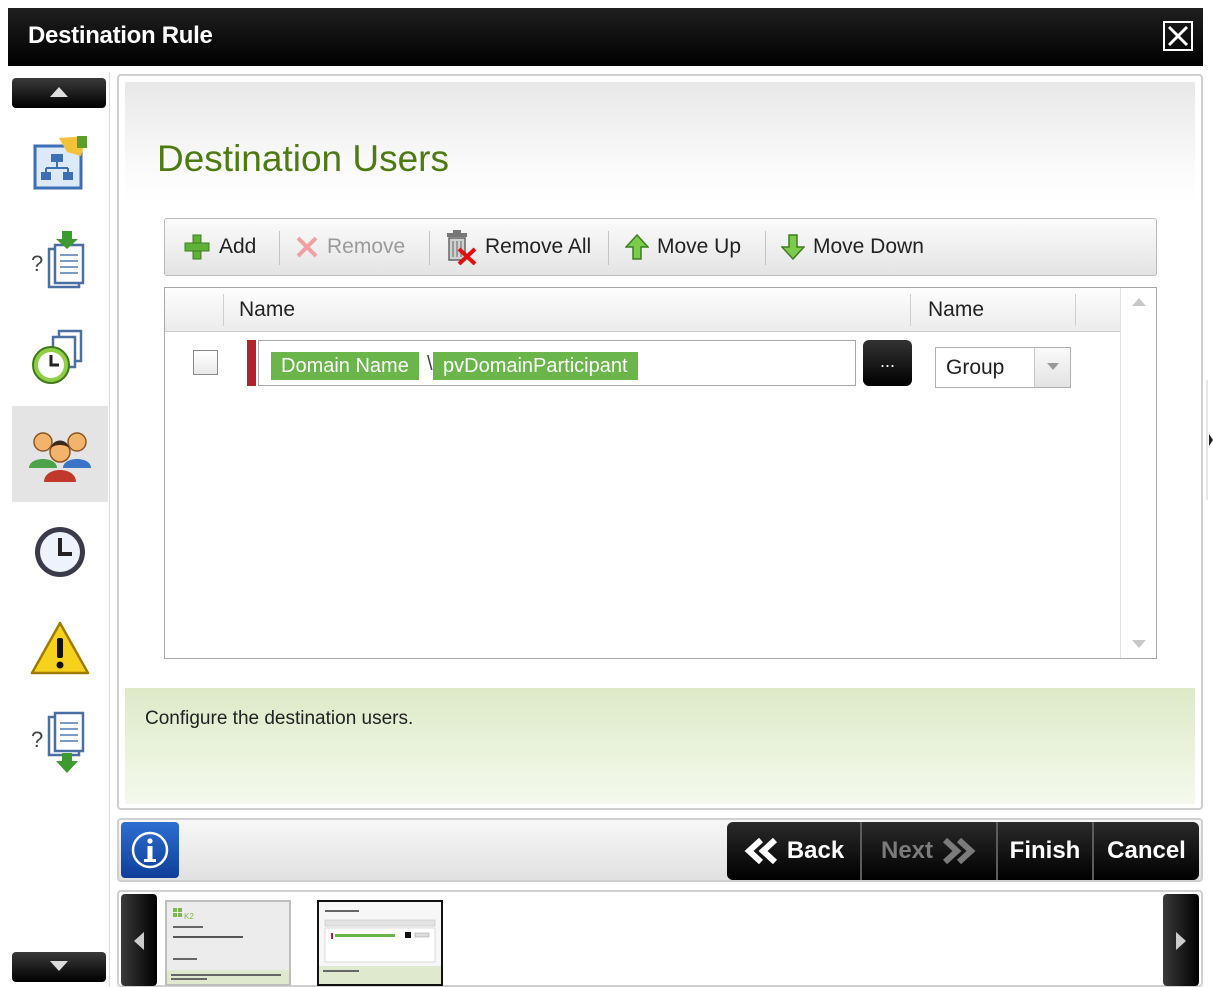  I want to click on arrow-up-green-icon, so click(637, 246).